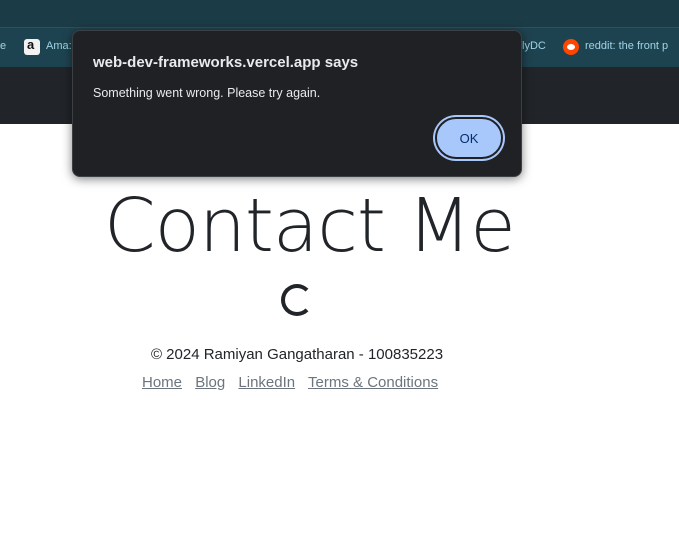 The image size is (679, 536). Describe the element at coordinates (207, 93) in the screenshot. I see `dialog-message: Something went wrong. Please try again.` at that location.